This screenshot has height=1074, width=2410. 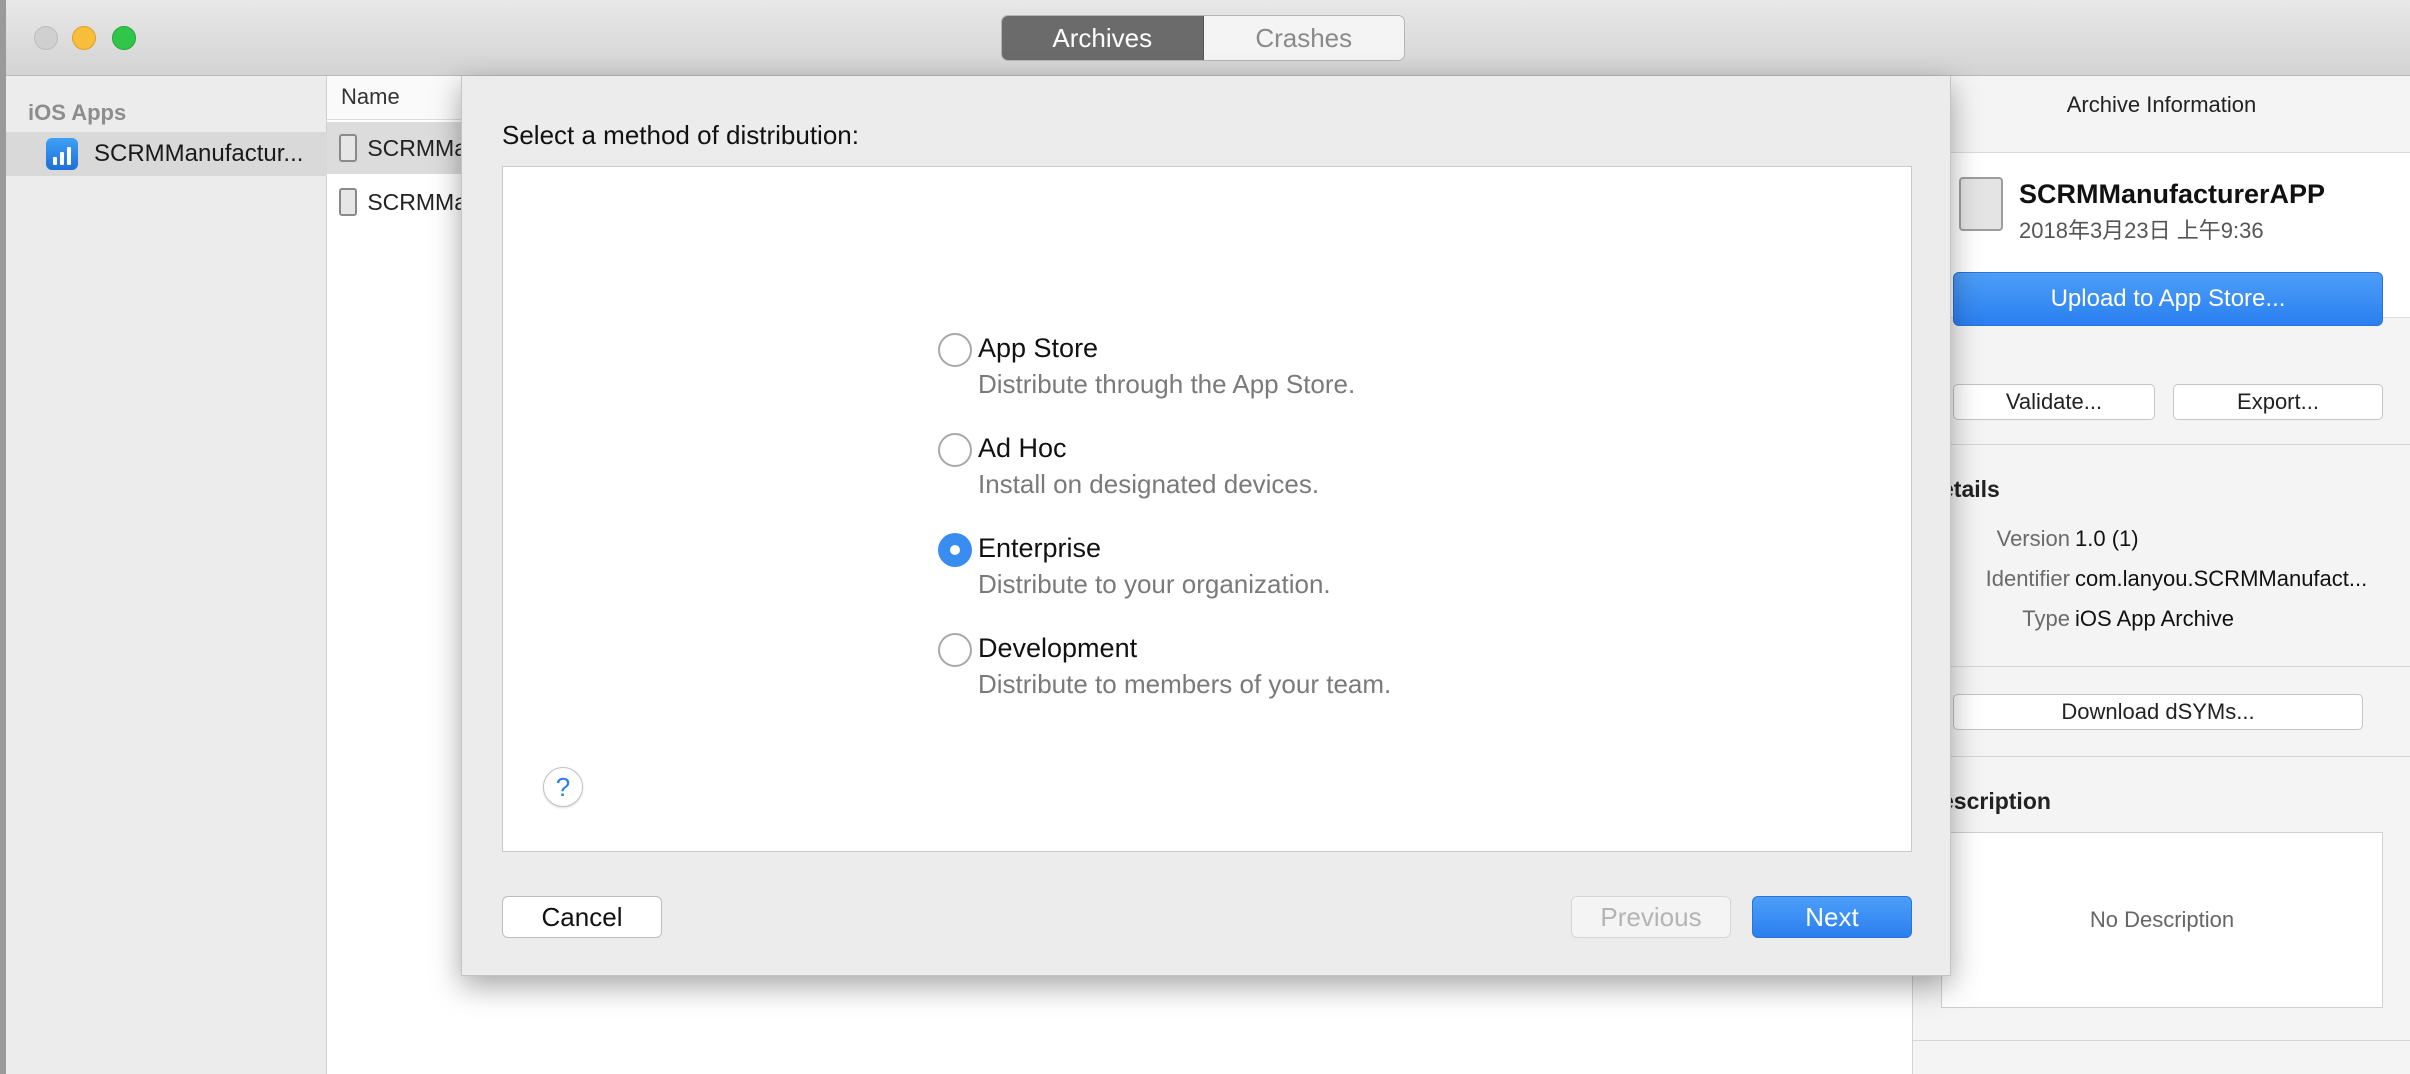 I want to click on cancel-button: Cancel, so click(x=582, y=917).